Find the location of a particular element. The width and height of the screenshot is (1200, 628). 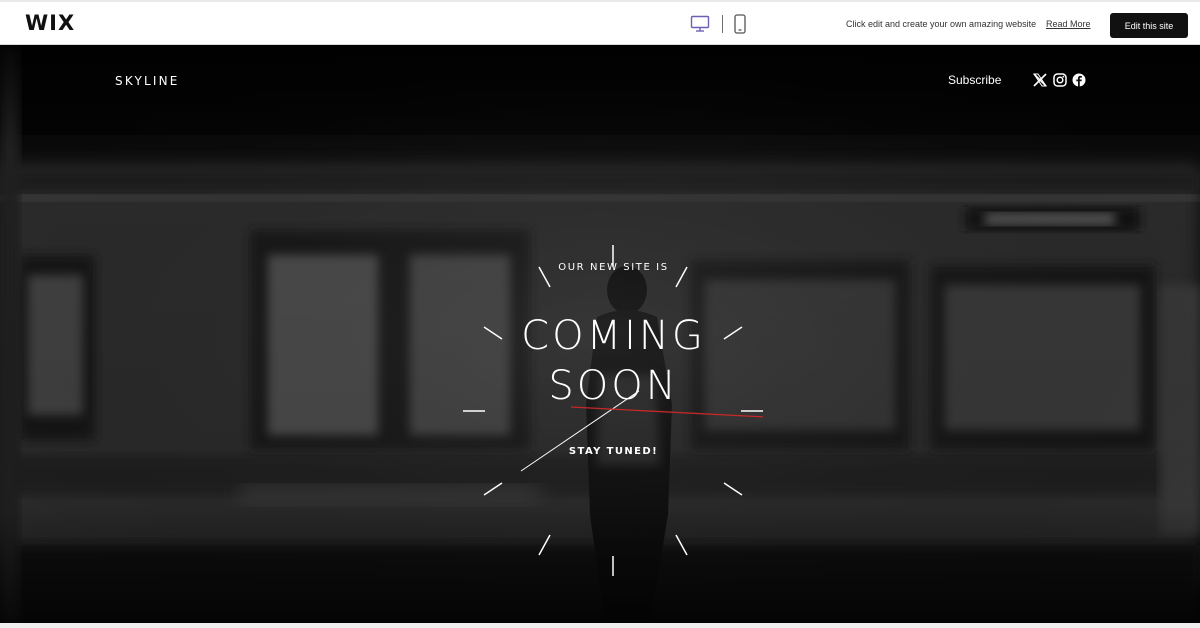

instagram-icon is located at coordinates (1060, 80).